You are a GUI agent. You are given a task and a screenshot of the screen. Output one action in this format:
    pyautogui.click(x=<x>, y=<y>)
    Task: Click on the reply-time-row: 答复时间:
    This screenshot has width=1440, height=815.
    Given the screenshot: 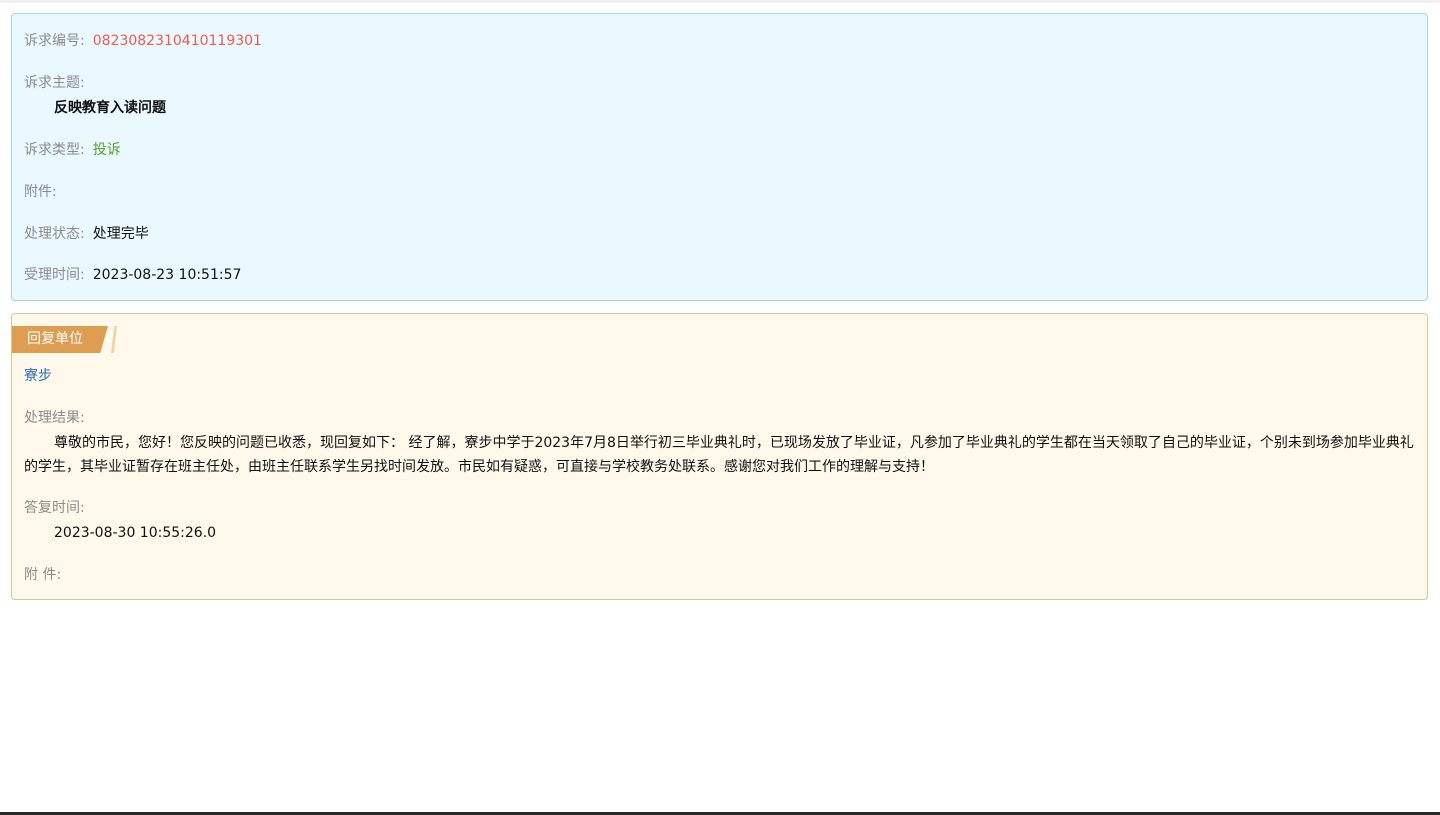 What is the action you would take?
    pyautogui.click(x=54, y=508)
    